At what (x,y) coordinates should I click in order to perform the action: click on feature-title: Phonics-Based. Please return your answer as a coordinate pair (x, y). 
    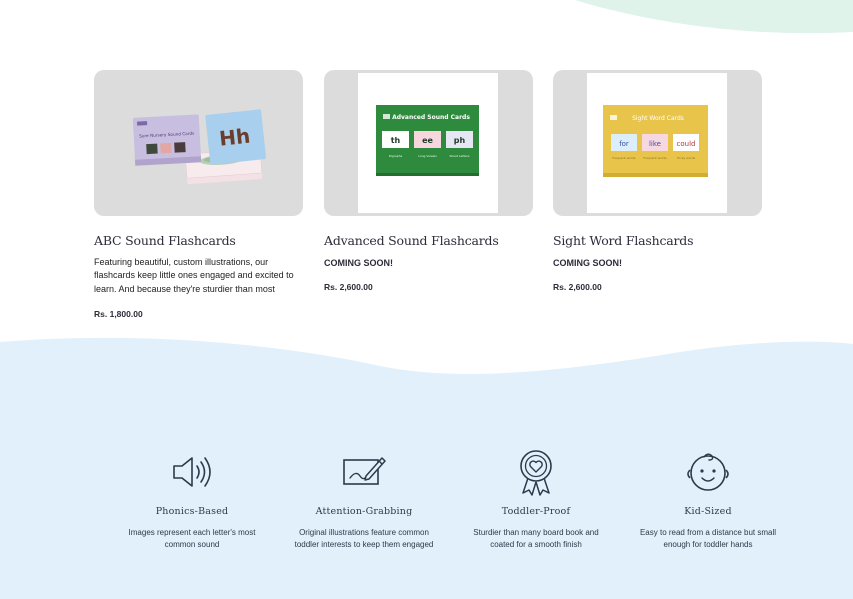
    Looking at the image, I should click on (192, 511).